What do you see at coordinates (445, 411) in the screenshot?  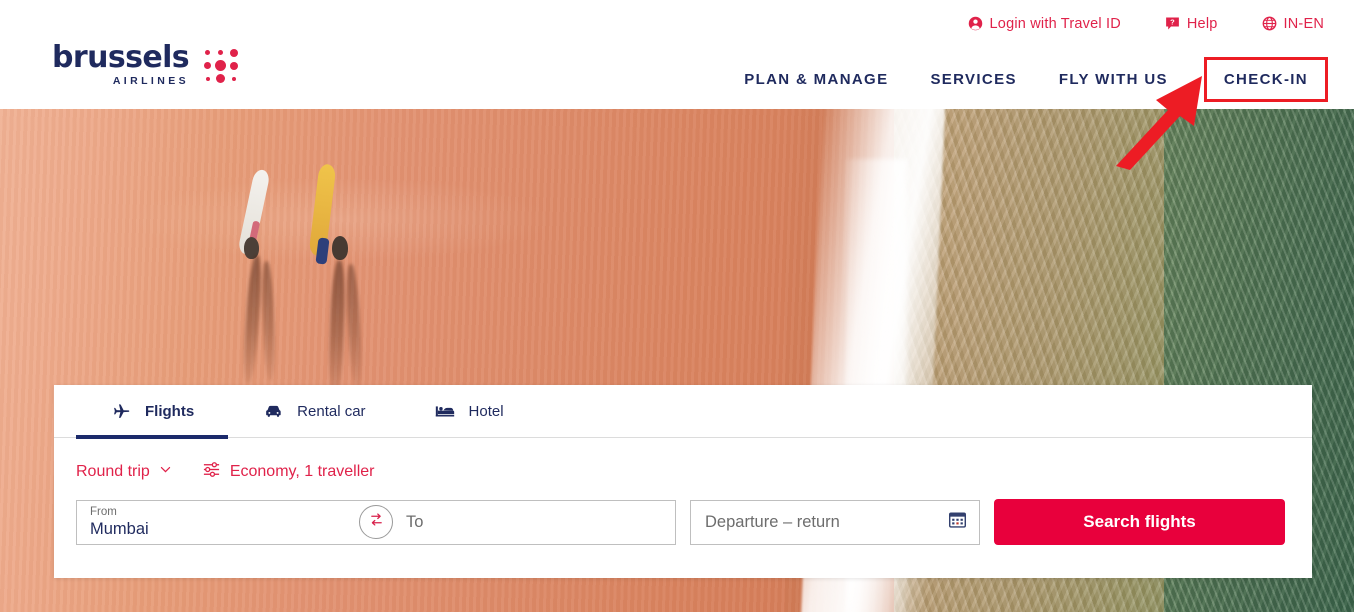 I see `bed-icon` at bounding box center [445, 411].